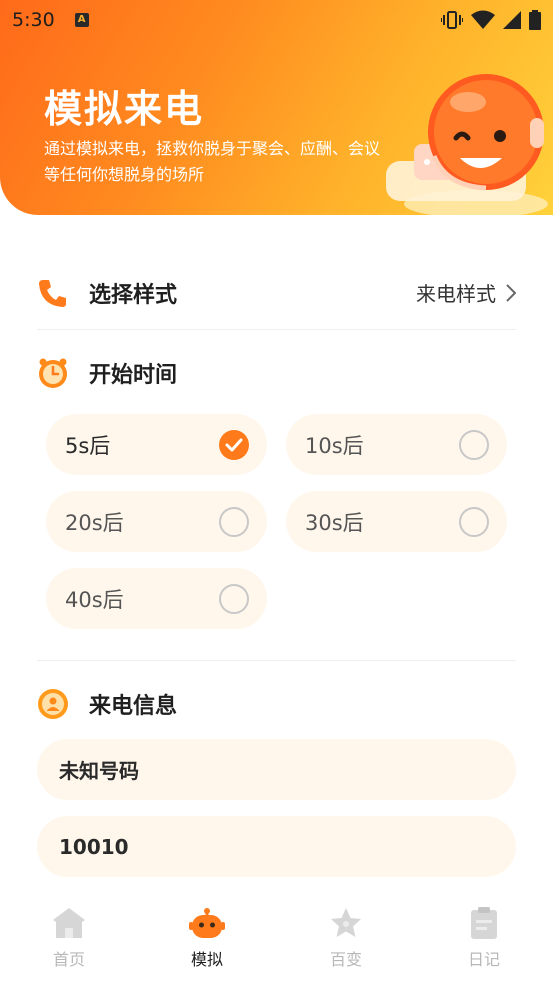 This screenshot has height=984, width=553. I want to click on vibrate-icon, so click(452, 20).